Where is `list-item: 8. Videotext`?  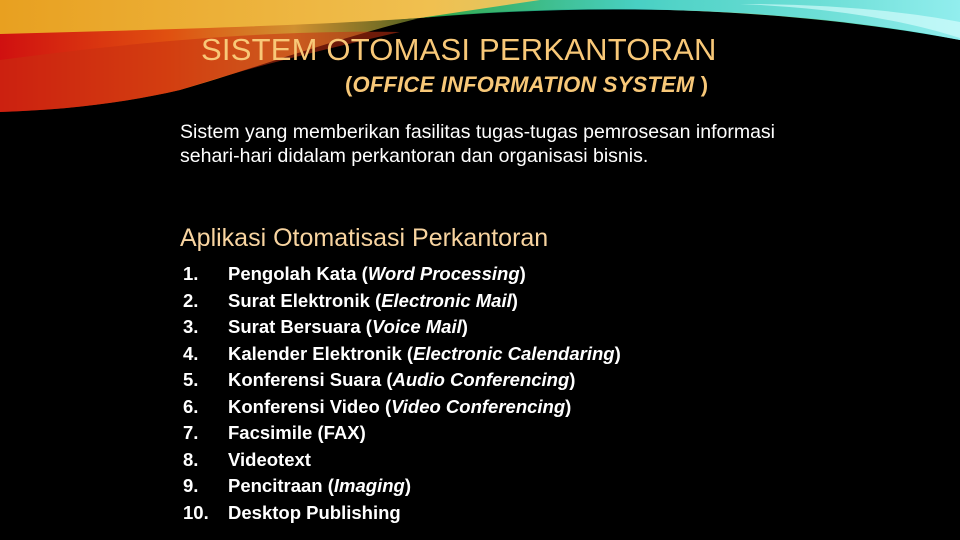
list-item: 8. Videotext is located at coordinates (402, 460).